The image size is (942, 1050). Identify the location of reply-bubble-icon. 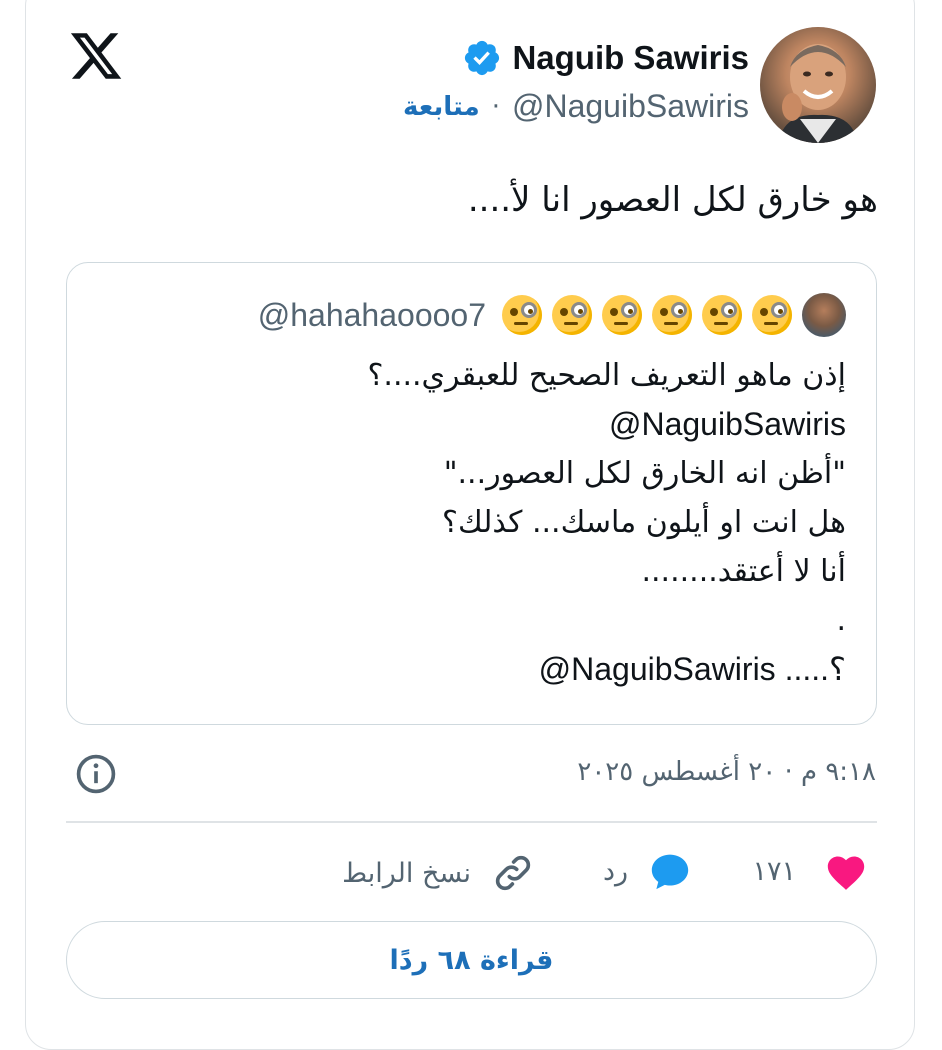
(670, 871).